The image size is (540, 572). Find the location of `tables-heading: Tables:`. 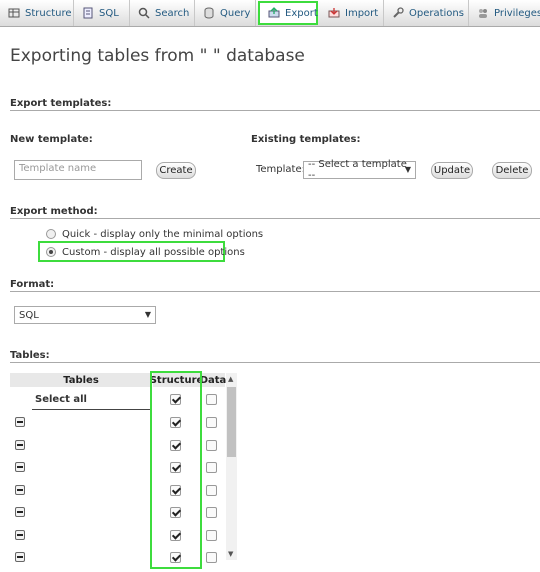

tables-heading: Tables: is located at coordinates (30, 355).